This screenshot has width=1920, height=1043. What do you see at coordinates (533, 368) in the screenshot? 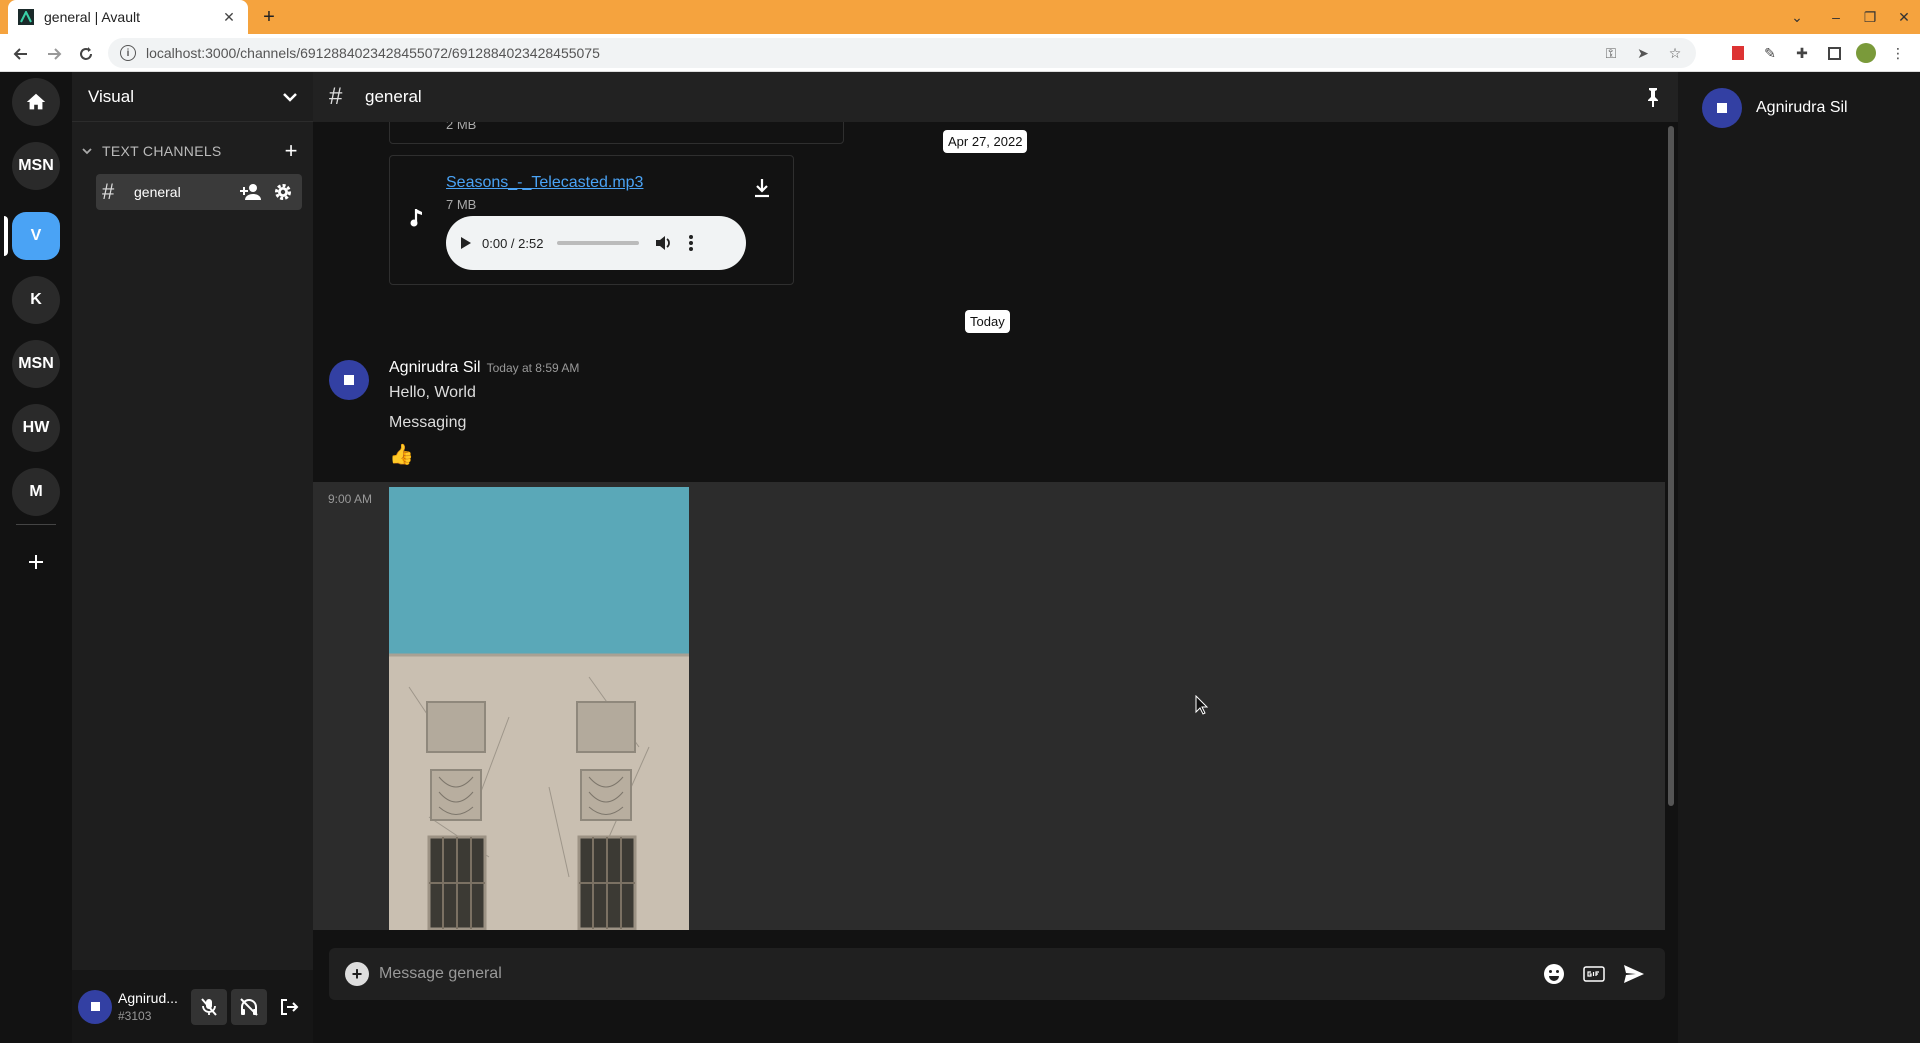
I see `message-timestamp: Today at 8:59 AM` at bounding box center [533, 368].